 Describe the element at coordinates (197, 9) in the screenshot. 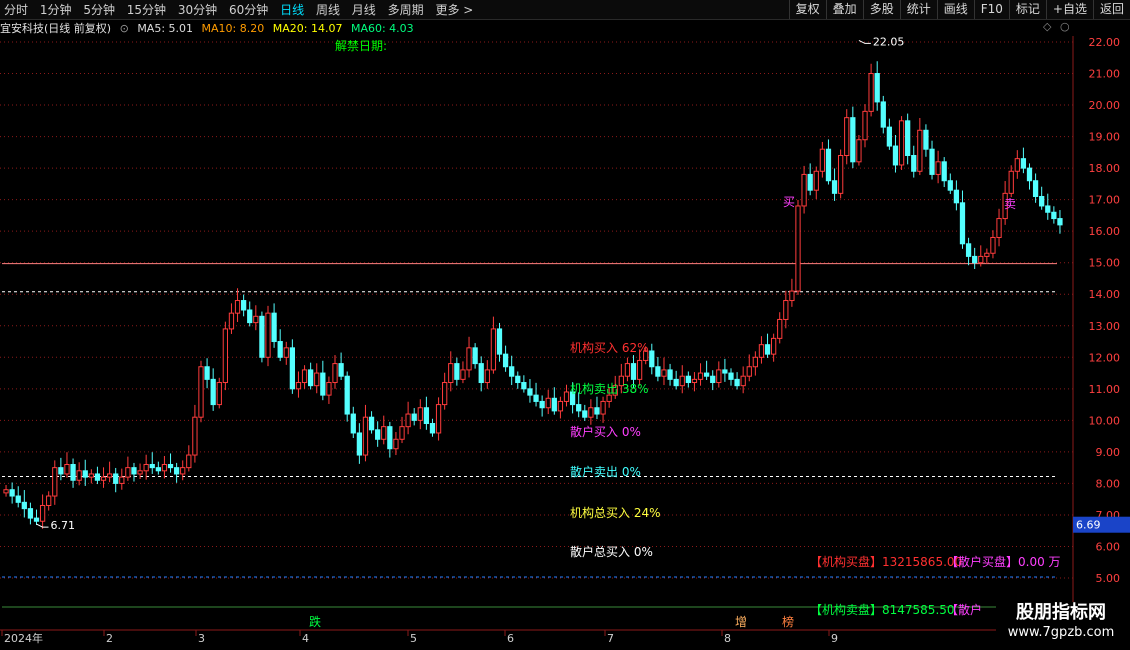

I see `tab-30min: 30分钟` at that location.